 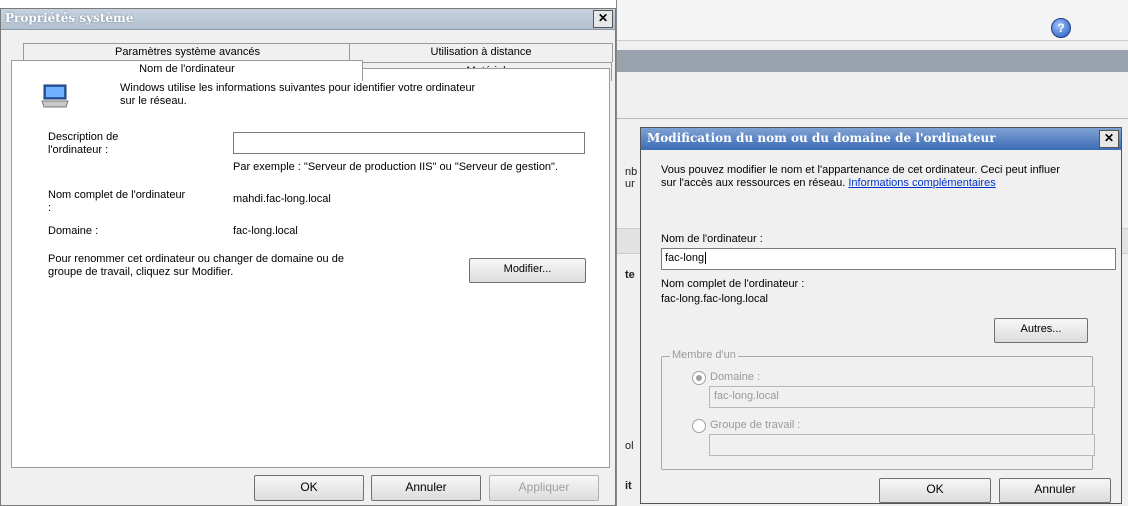 I want to click on workgroup-radio-label: Groupe de travail :, so click(x=755, y=425).